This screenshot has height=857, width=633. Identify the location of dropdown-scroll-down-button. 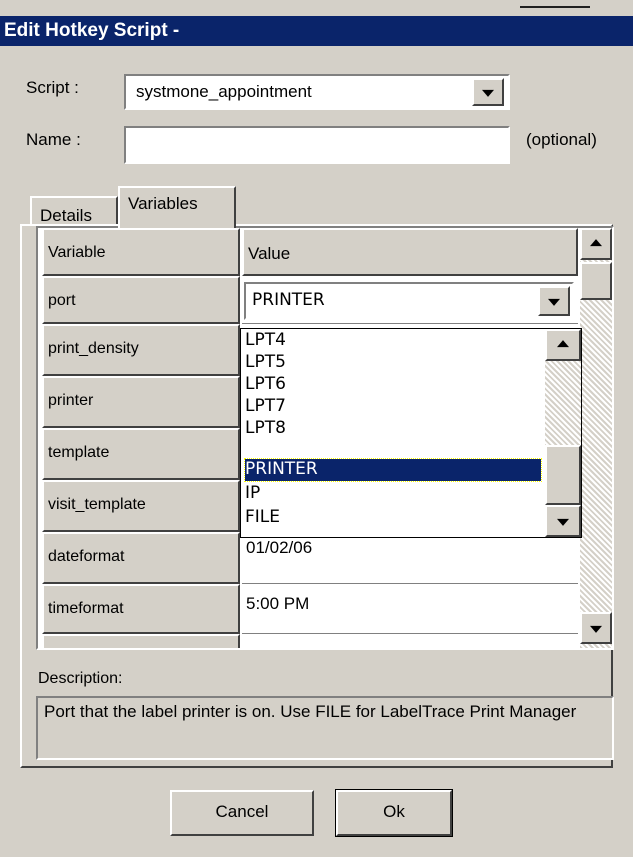
(563, 521).